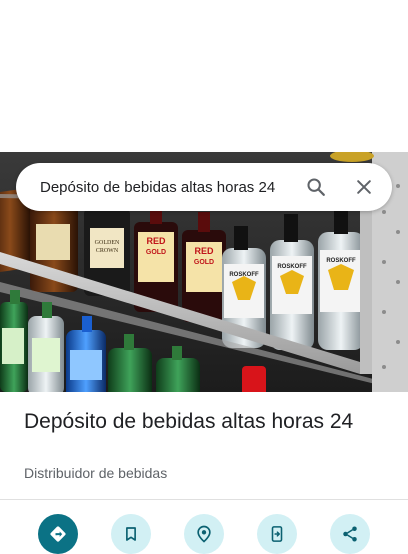  What do you see at coordinates (364, 187) in the screenshot?
I see `close-icon` at bounding box center [364, 187].